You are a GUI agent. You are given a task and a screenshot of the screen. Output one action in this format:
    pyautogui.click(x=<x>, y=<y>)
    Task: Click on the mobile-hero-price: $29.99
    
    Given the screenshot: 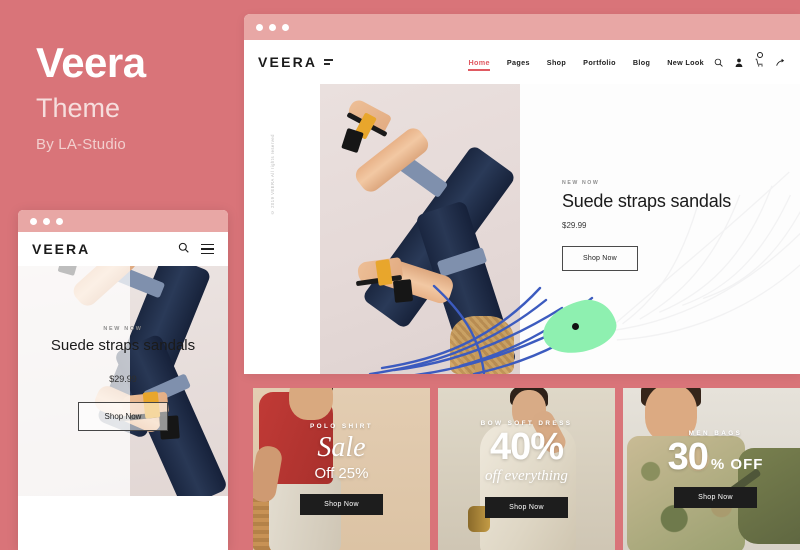 What is the action you would take?
    pyautogui.click(x=123, y=379)
    